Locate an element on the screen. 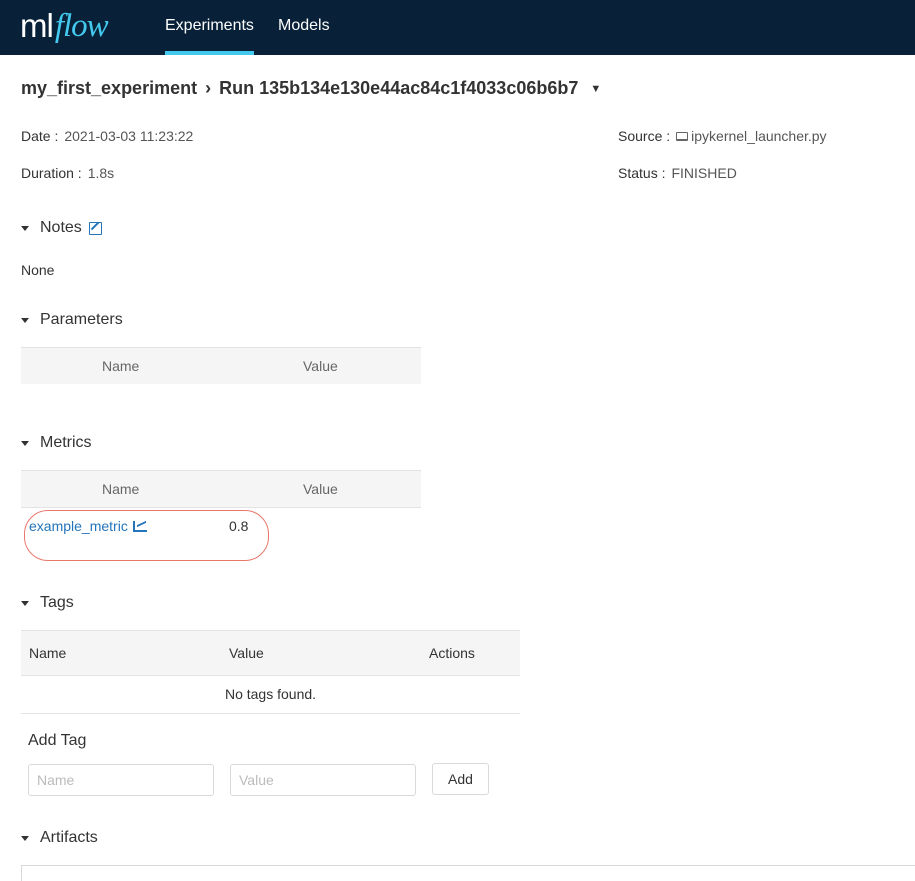  duration-value: 1.8s is located at coordinates (101, 173).